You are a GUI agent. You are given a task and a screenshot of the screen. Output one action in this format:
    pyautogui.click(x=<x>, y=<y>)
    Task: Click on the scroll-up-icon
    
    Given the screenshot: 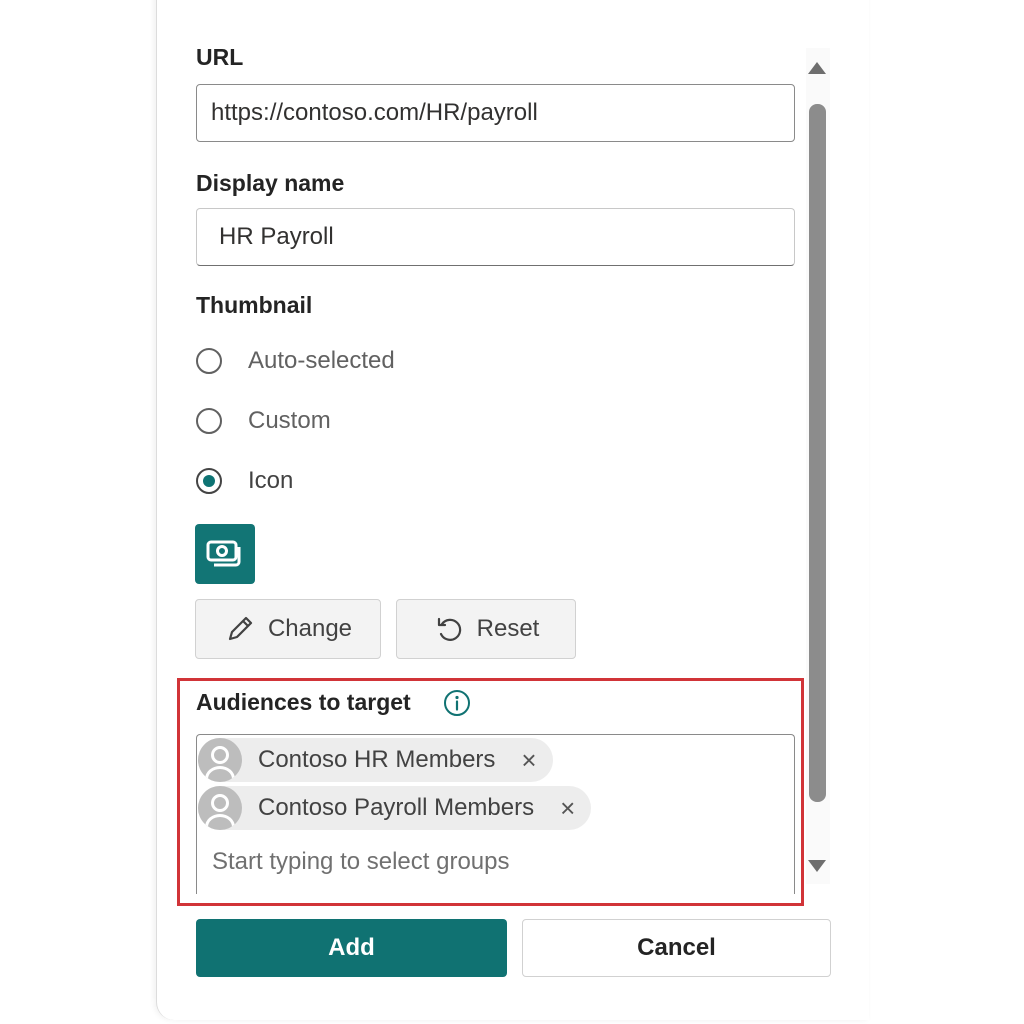 What is the action you would take?
    pyautogui.click(x=817, y=68)
    